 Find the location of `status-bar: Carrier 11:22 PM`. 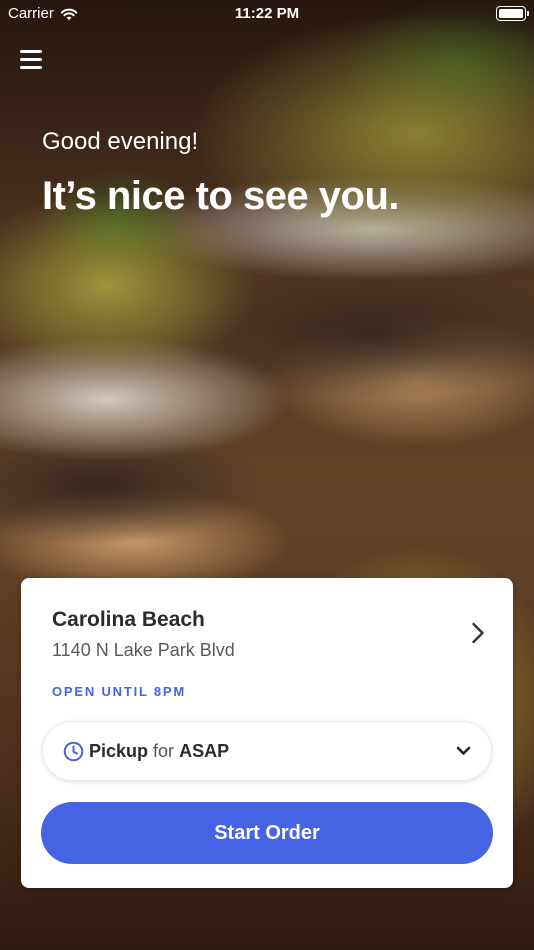

status-bar: Carrier 11:22 PM is located at coordinates (267, 14).